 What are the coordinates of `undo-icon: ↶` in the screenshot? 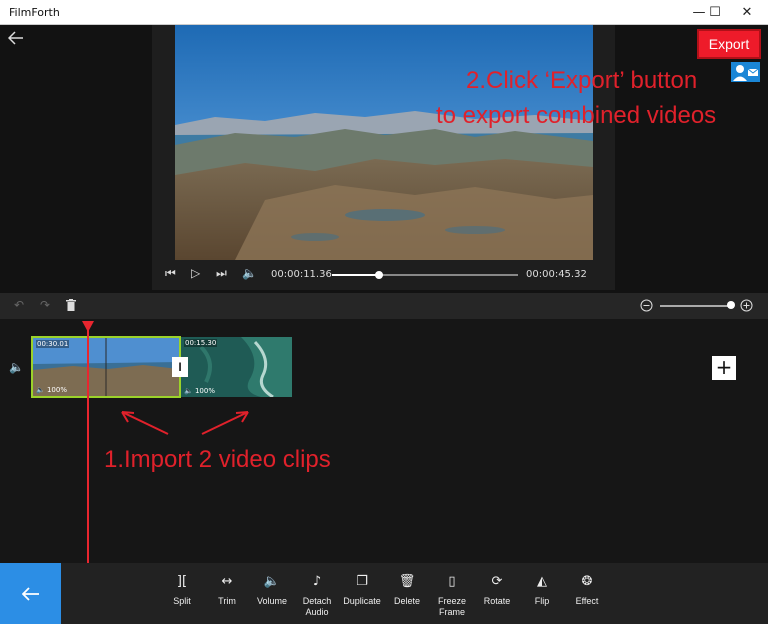 It's located at (19, 305).